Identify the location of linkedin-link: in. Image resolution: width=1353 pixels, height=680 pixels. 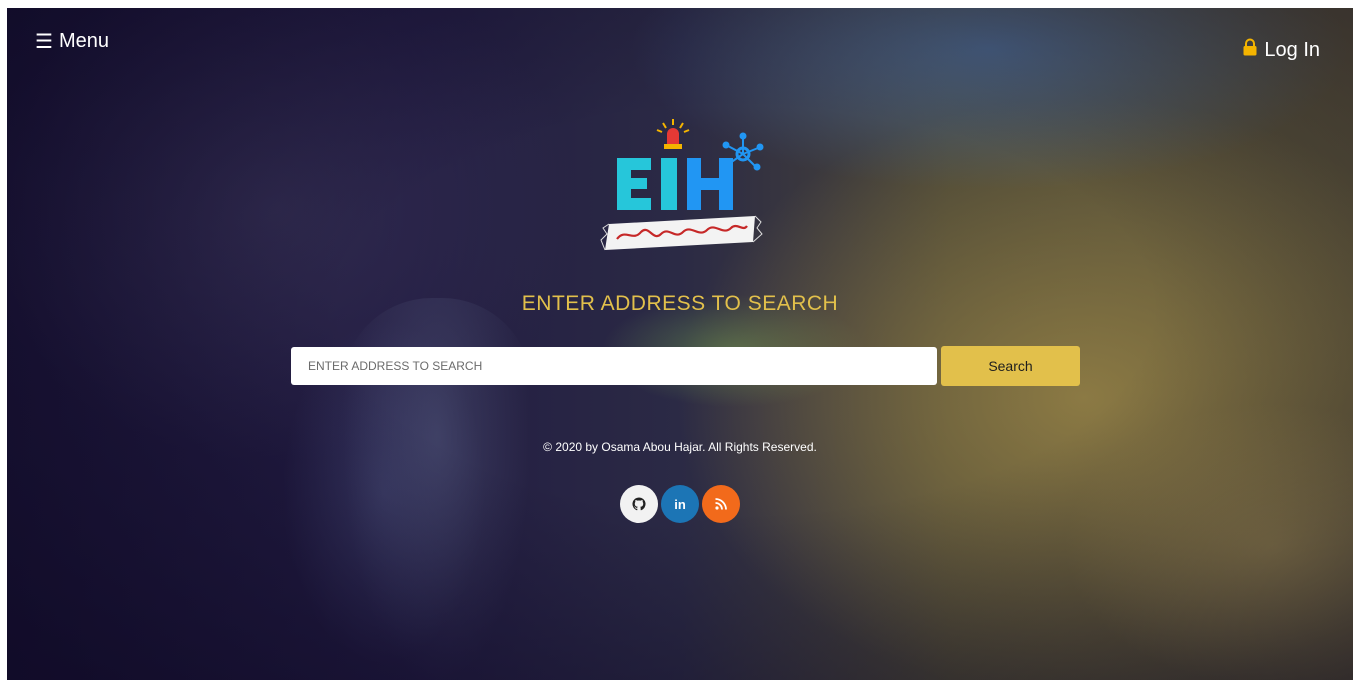
(680, 504).